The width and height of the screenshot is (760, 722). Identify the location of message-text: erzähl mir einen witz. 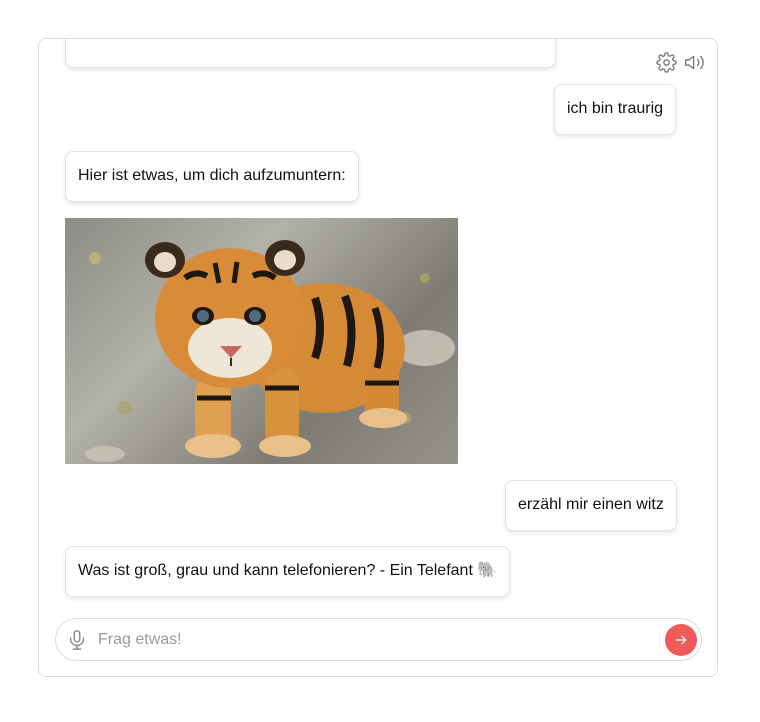
(591, 504).